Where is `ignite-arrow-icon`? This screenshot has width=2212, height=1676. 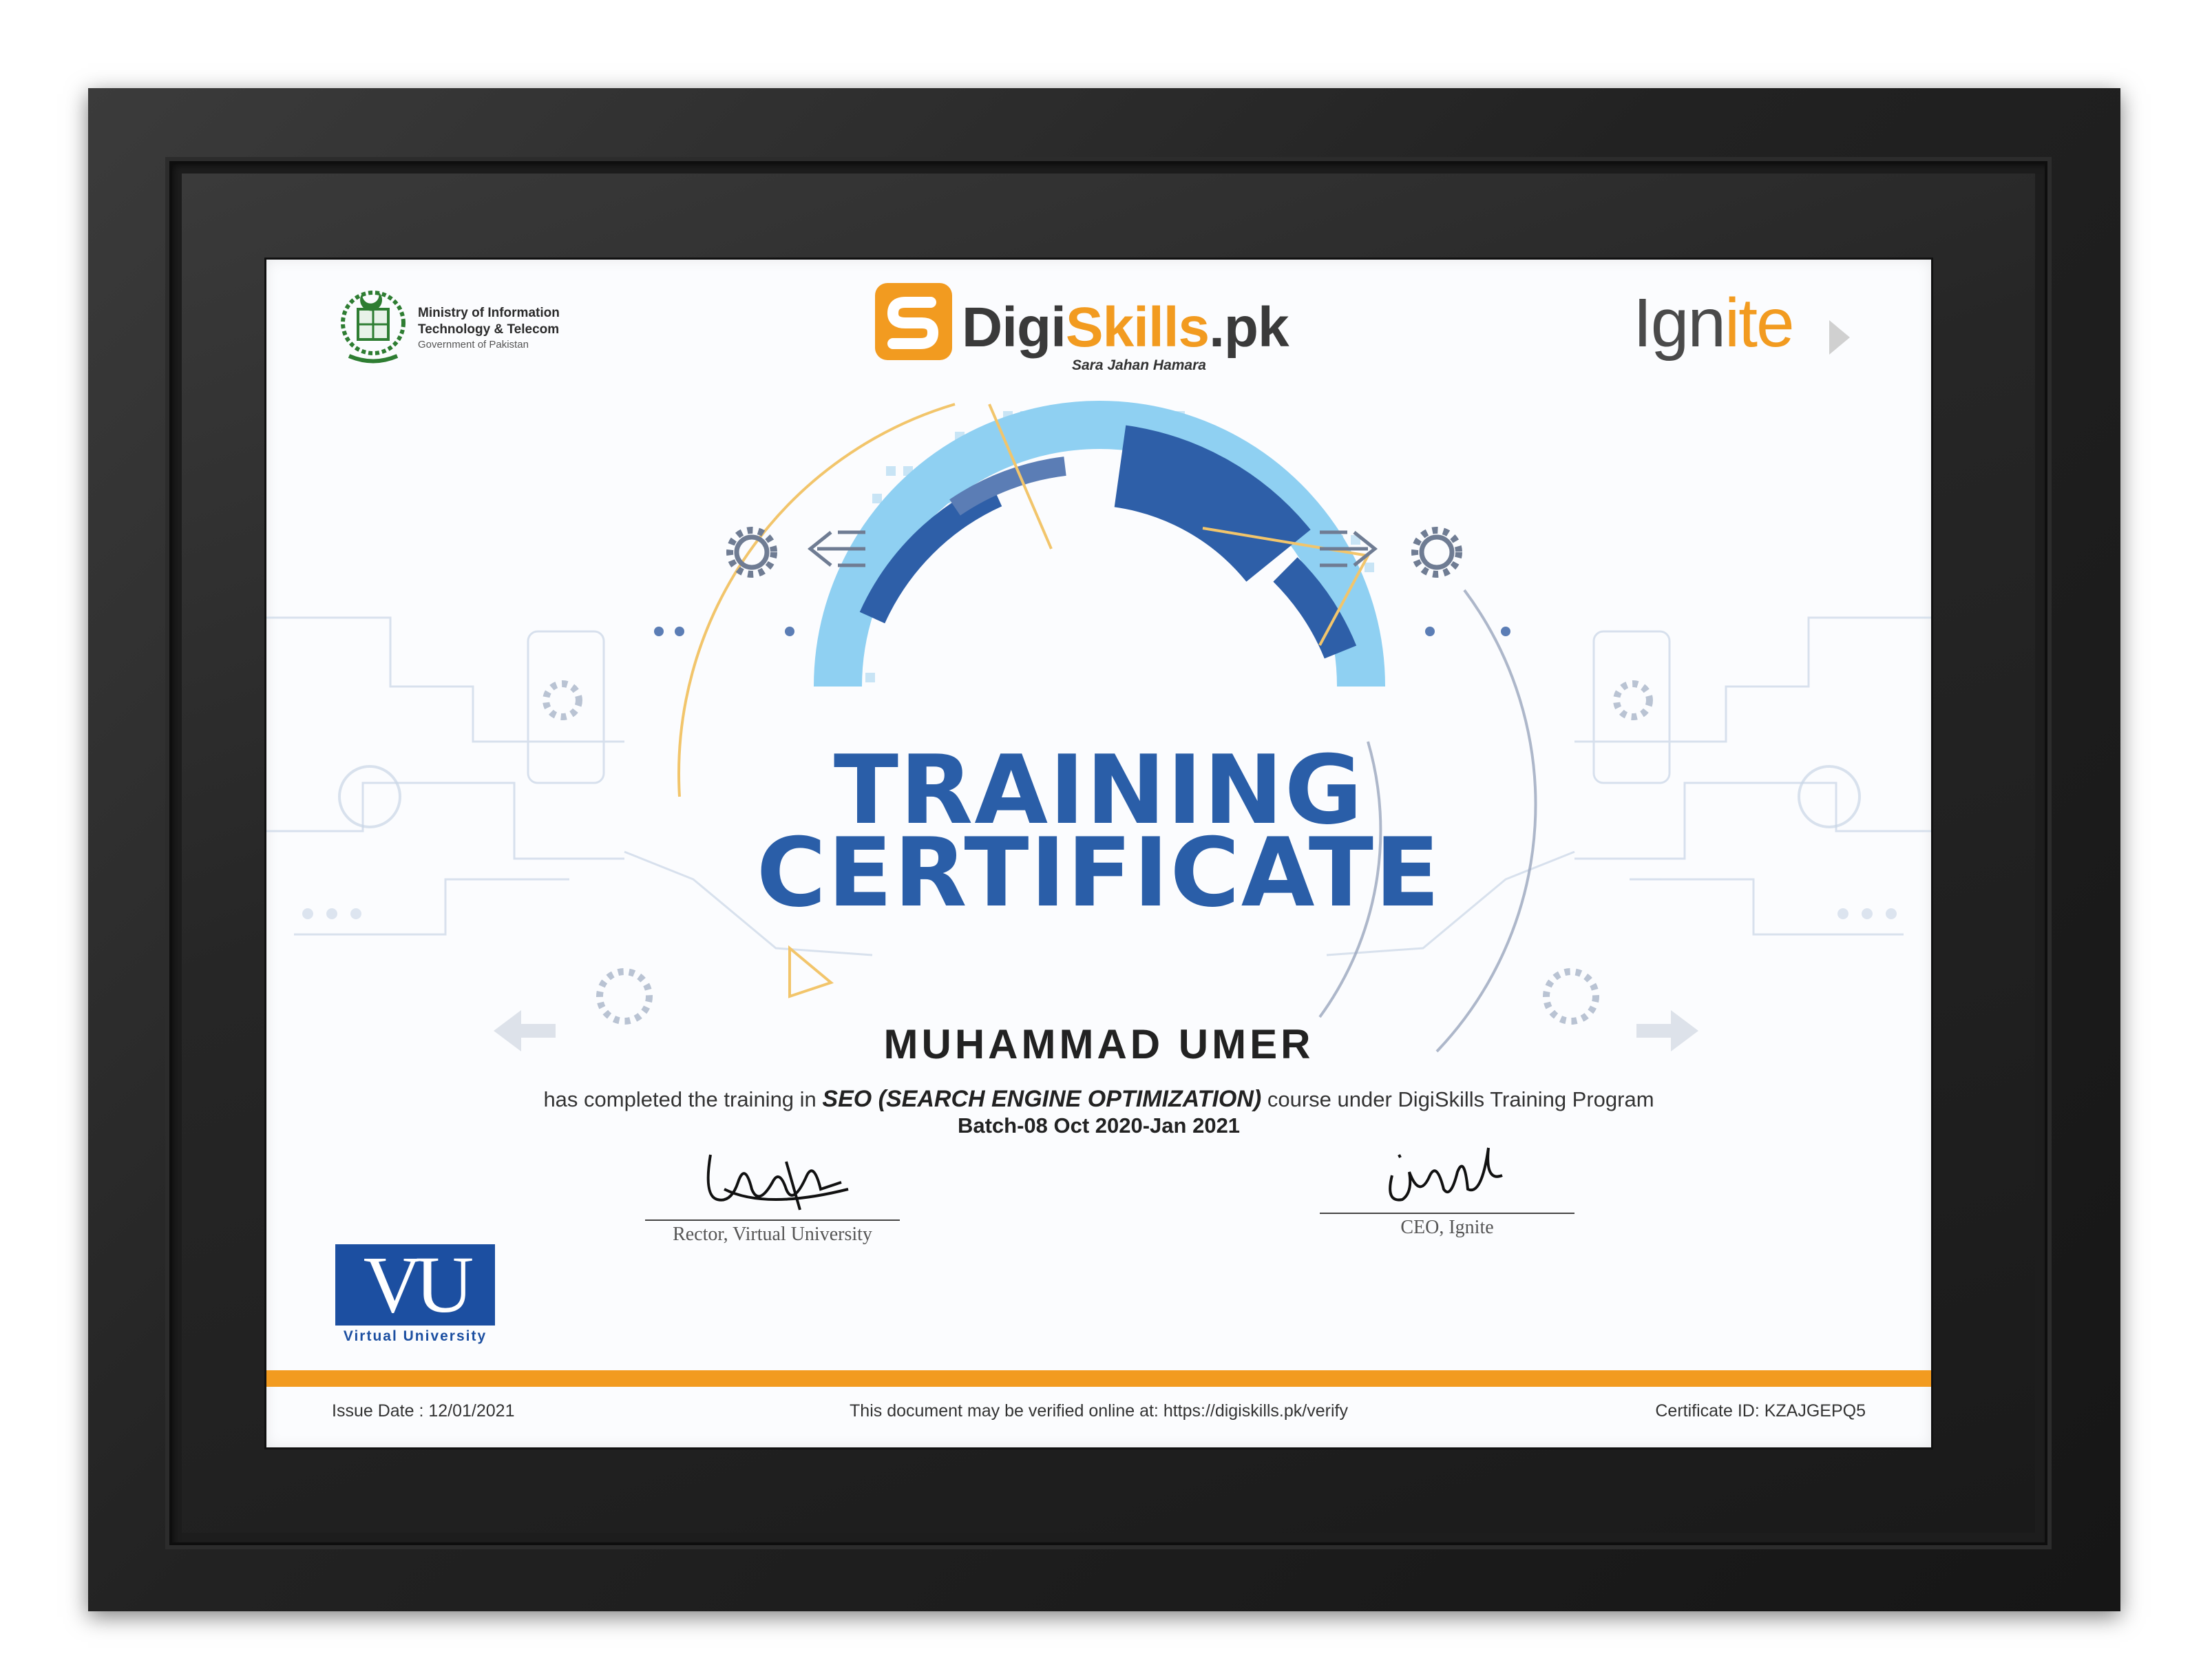 ignite-arrow-icon is located at coordinates (1839, 337).